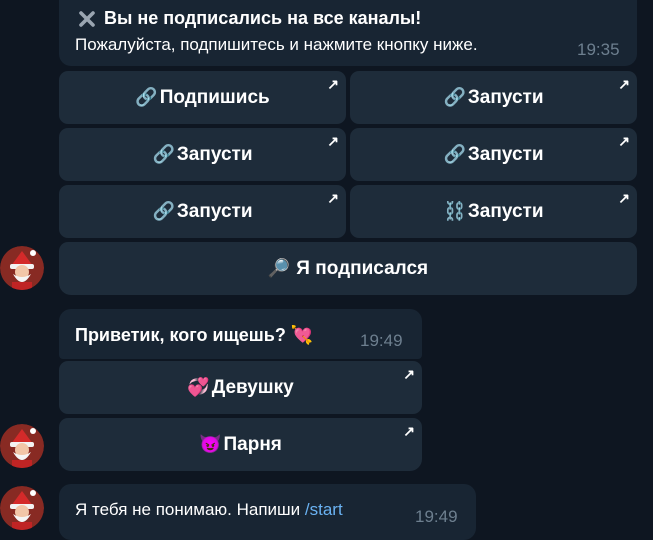 This screenshot has width=653, height=540. Describe the element at coordinates (202, 97) in the screenshot. I see `subscribe-button: 🔗 Подпишись ↗` at that location.